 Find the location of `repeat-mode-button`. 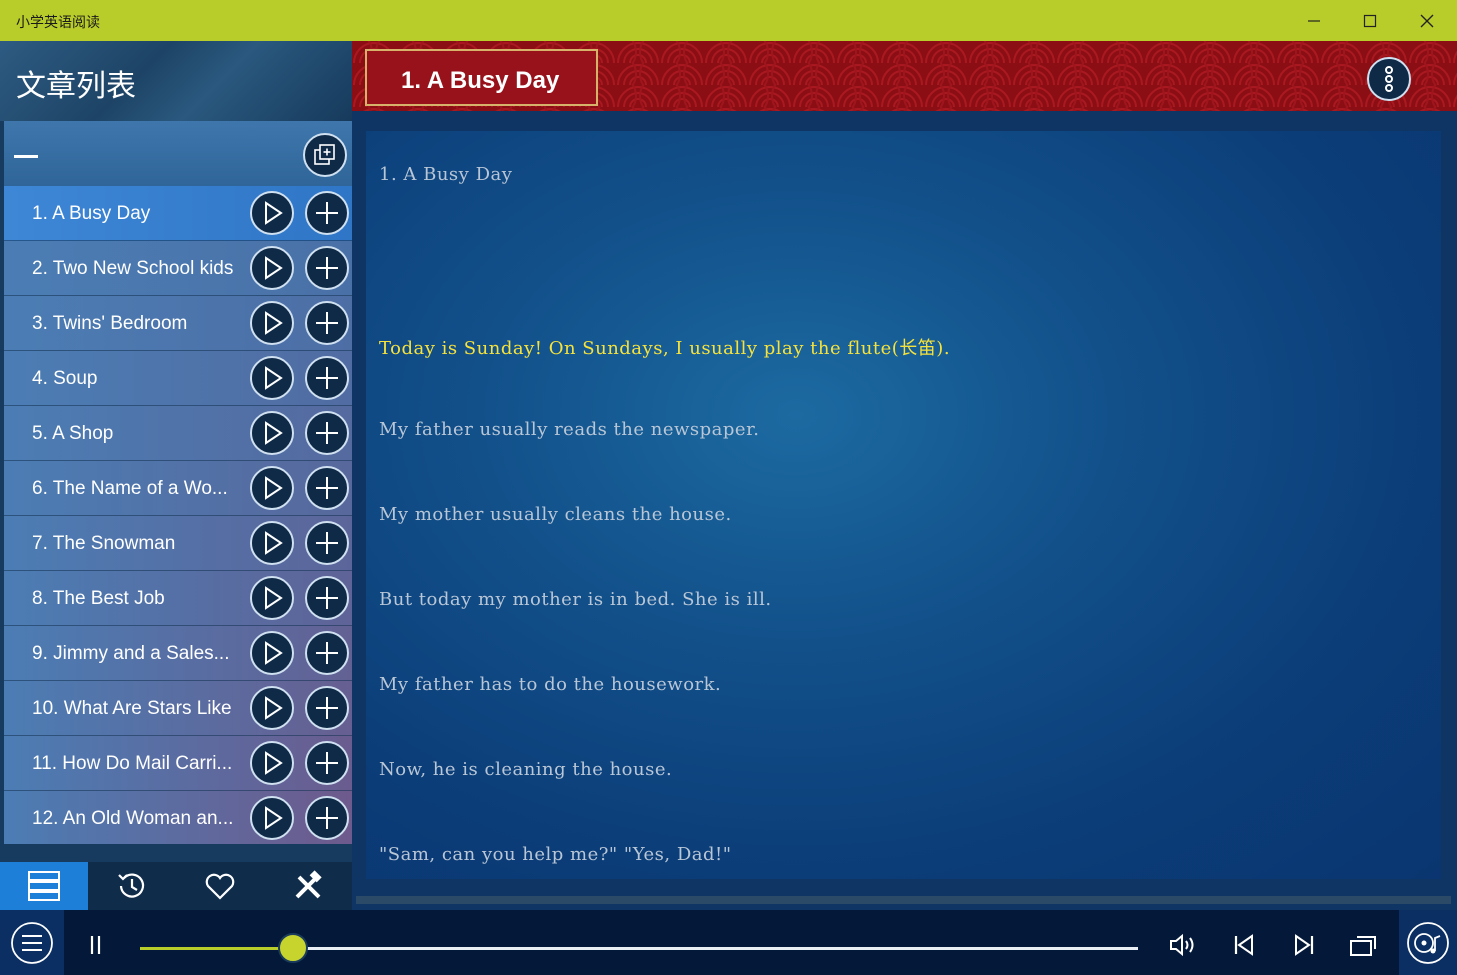

repeat-mode-button is located at coordinates (1363, 945).